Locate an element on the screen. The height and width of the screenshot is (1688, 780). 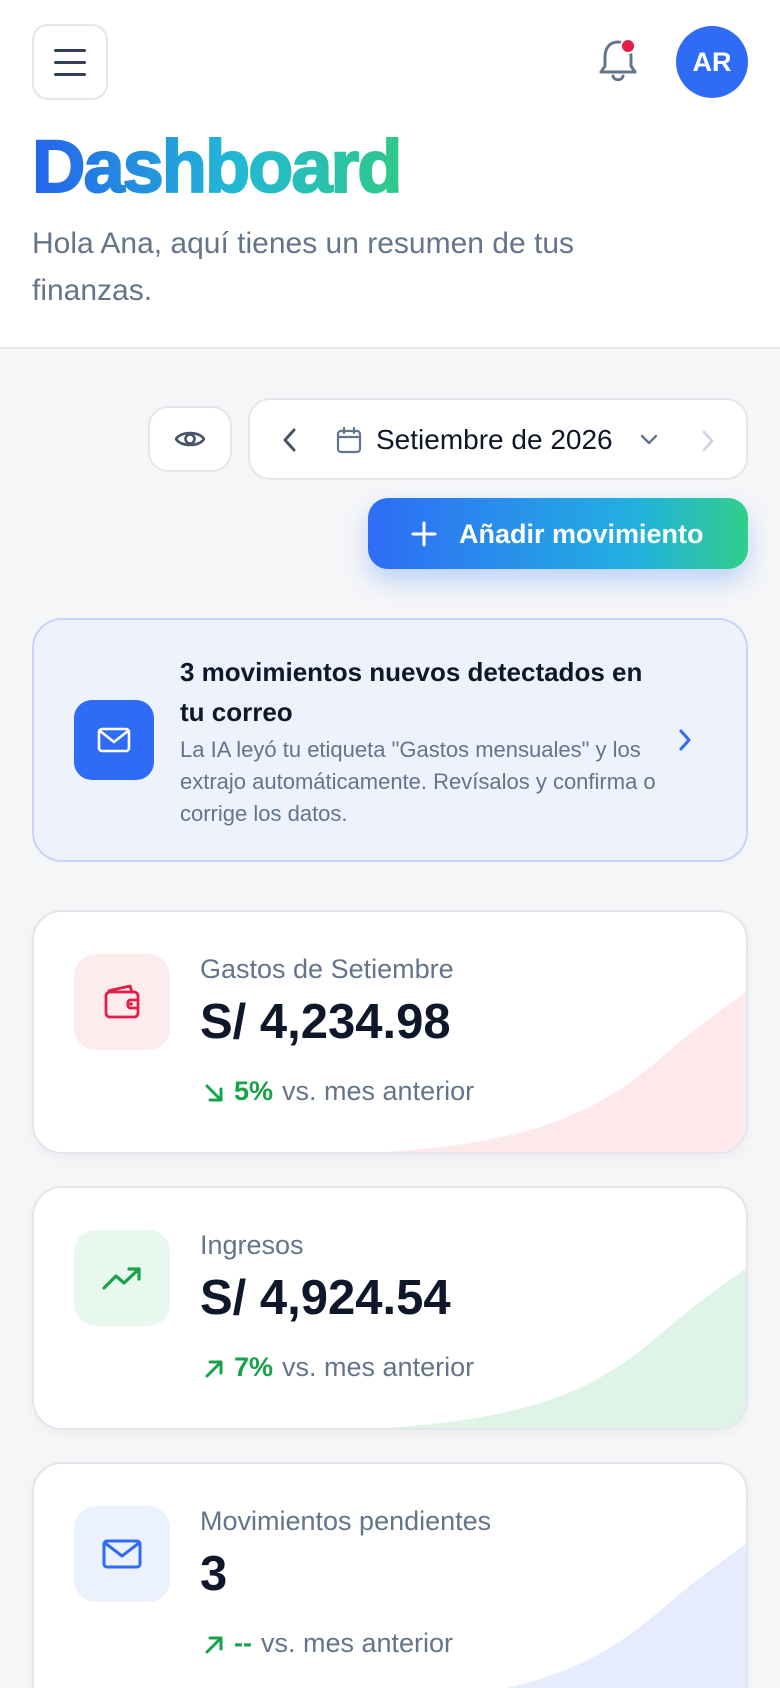
card-decoration is located at coordinates (626, 1616).